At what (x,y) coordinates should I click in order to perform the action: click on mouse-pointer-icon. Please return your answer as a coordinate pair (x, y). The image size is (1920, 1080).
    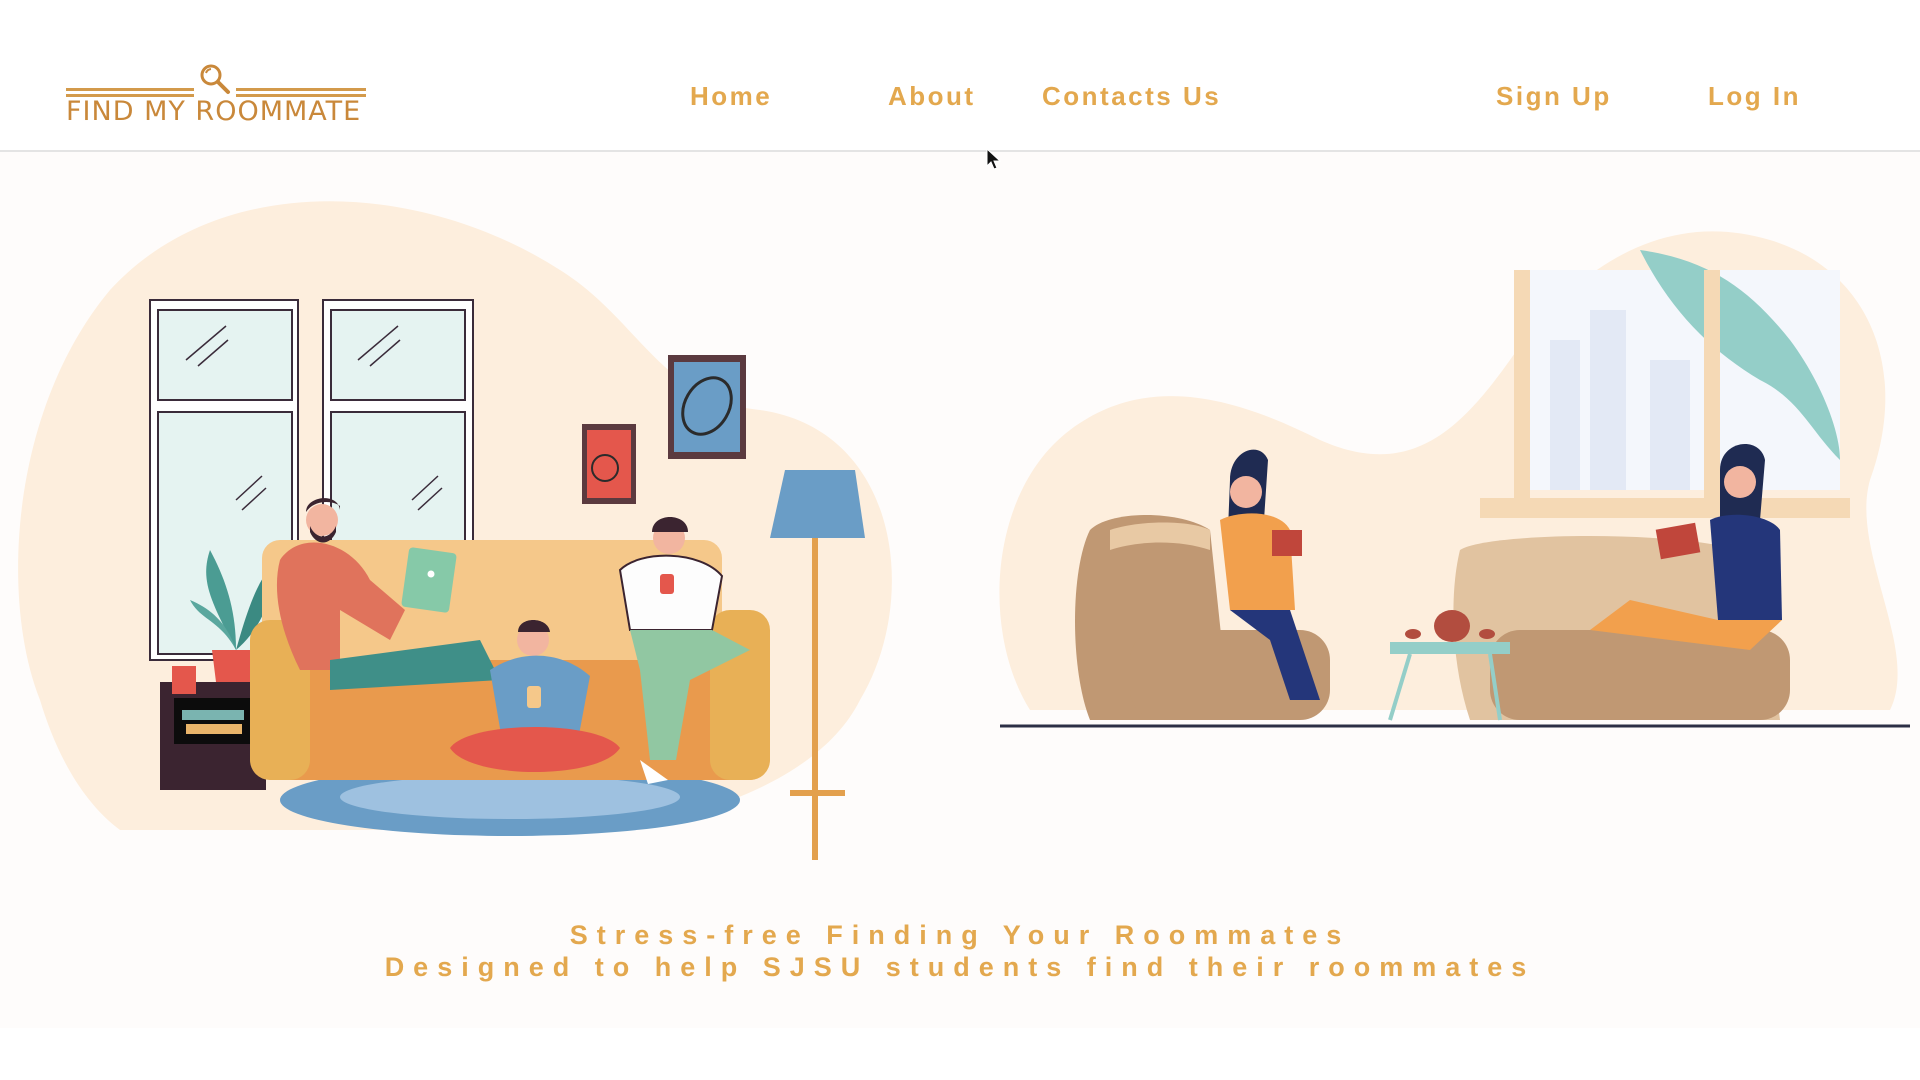
    Looking at the image, I should click on (994, 159).